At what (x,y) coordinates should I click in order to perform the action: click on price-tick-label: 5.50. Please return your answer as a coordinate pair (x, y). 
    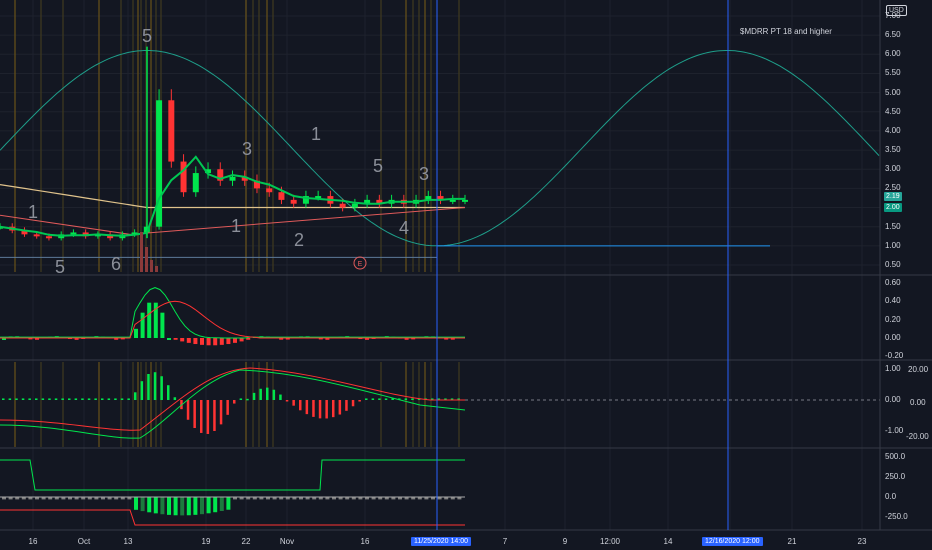
    Looking at the image, I should click on (893, 73).